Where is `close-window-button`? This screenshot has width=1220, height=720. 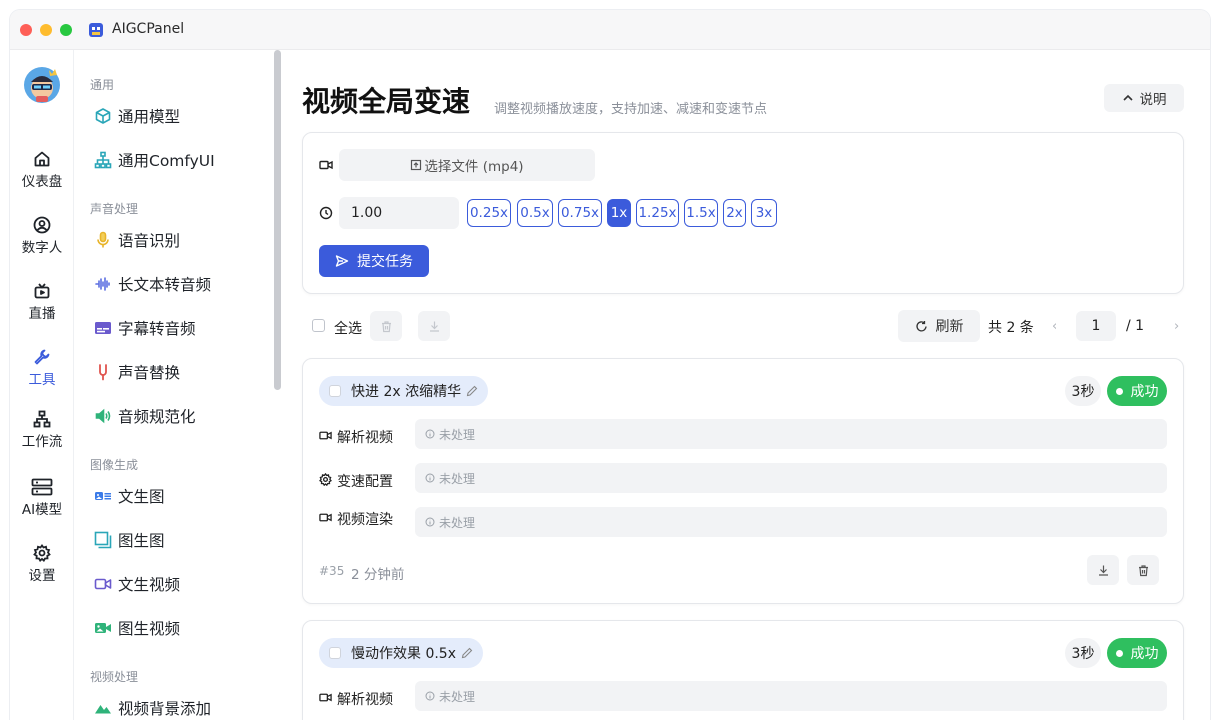 close-window-button is located at coordinates (26, 30).